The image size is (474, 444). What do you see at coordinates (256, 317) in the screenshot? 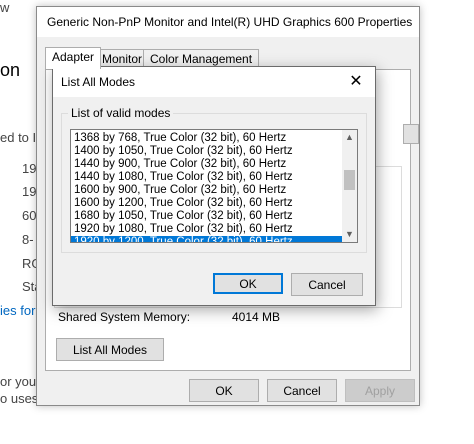
I see `shared-memory-value: 4014 MB` at bounding box center [256, 317].